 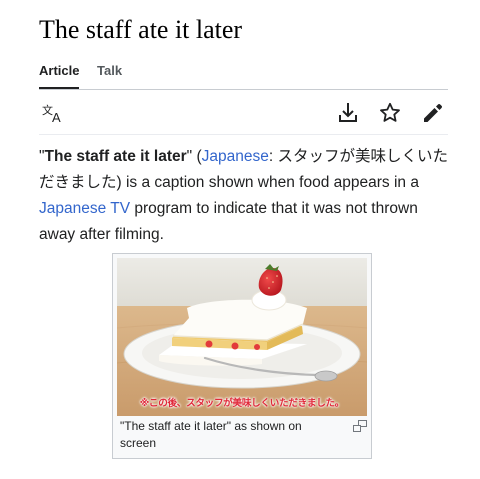 I want to click on language-icon: 文 A, so click(x=53, y=113).